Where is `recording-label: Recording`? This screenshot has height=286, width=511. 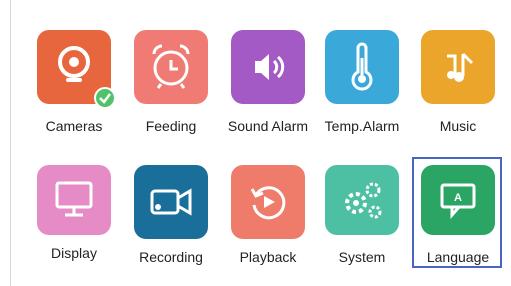 recording-label: Recording is located at coordinates (171, 257).